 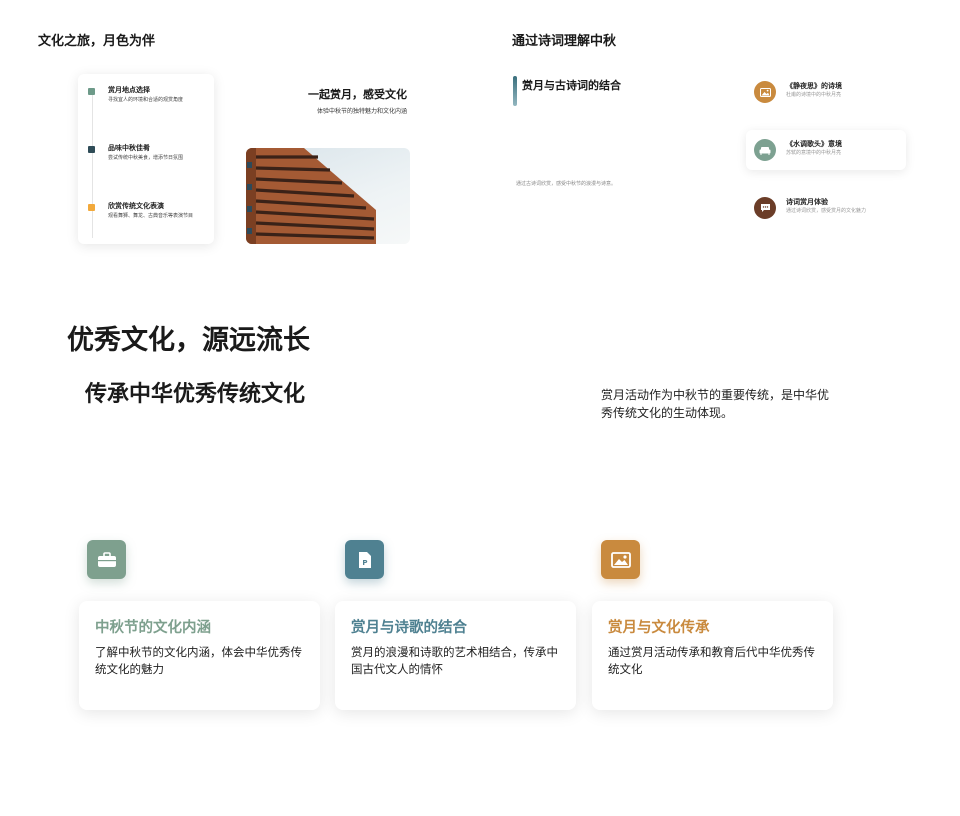 What do you see at coordinates (364, 563) in the screenshot?
I see `svg-text: P` at bounding box center [364, 563].